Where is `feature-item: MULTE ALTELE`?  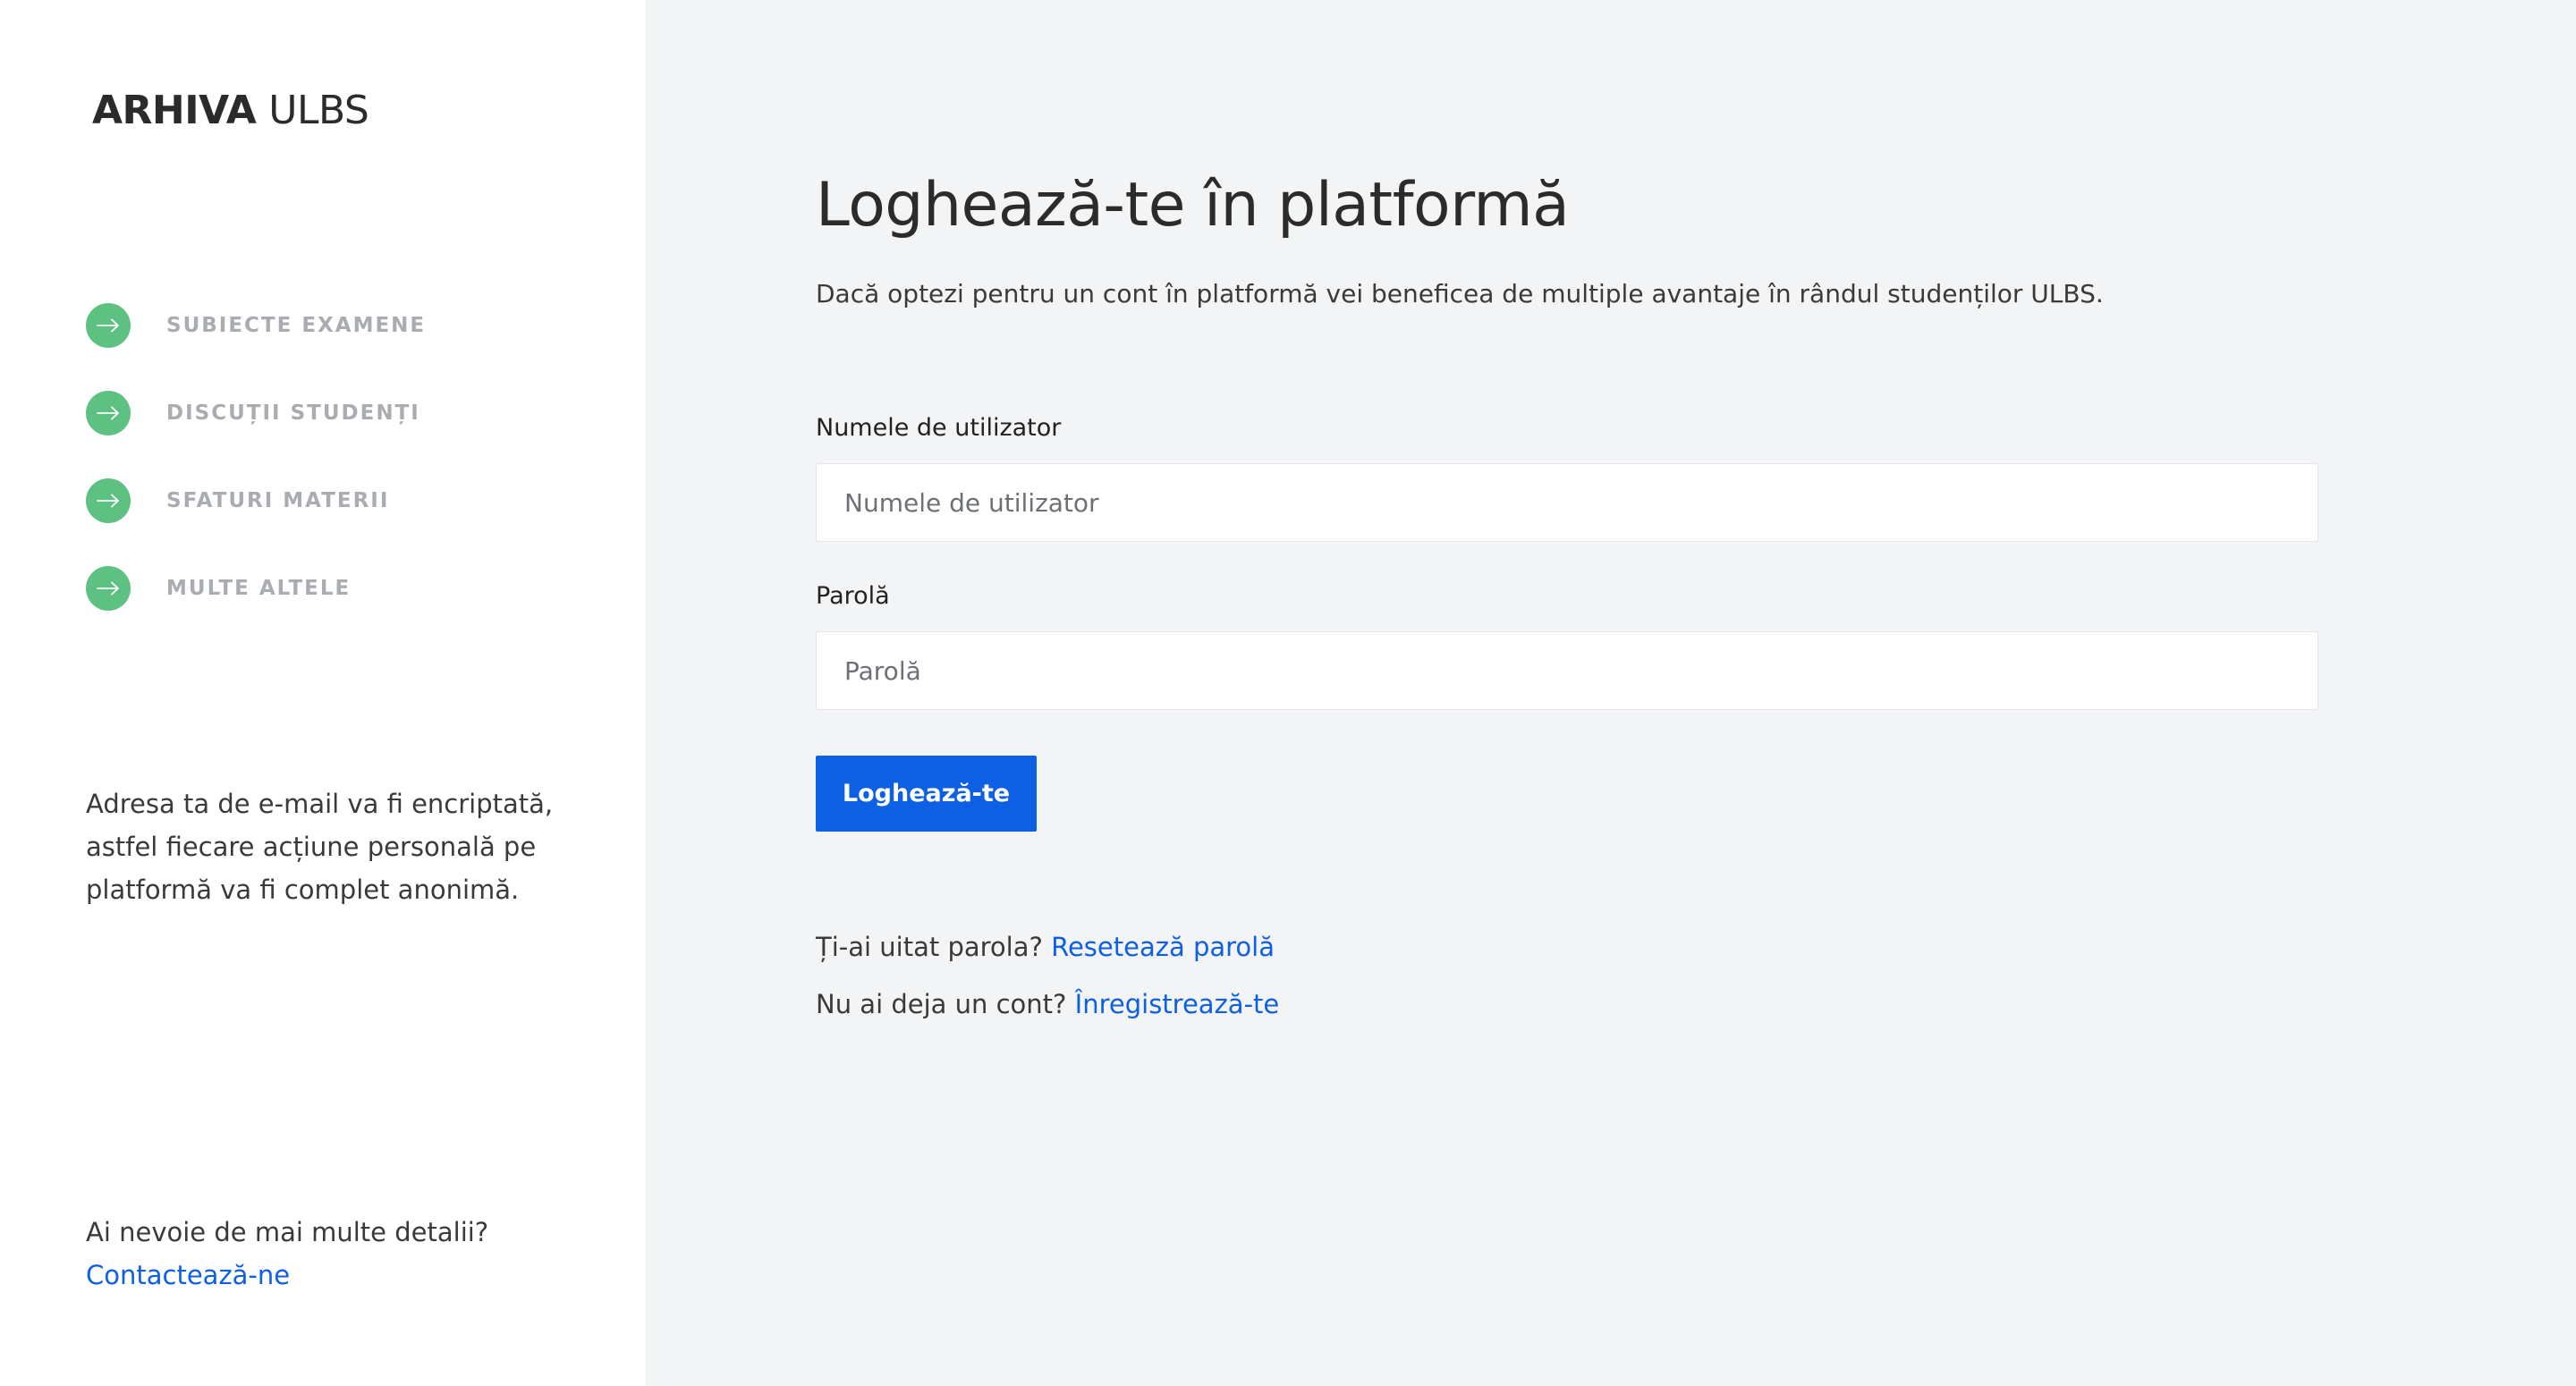
feature-item: MULTE ALTELE is located at coordinates (256, 589).